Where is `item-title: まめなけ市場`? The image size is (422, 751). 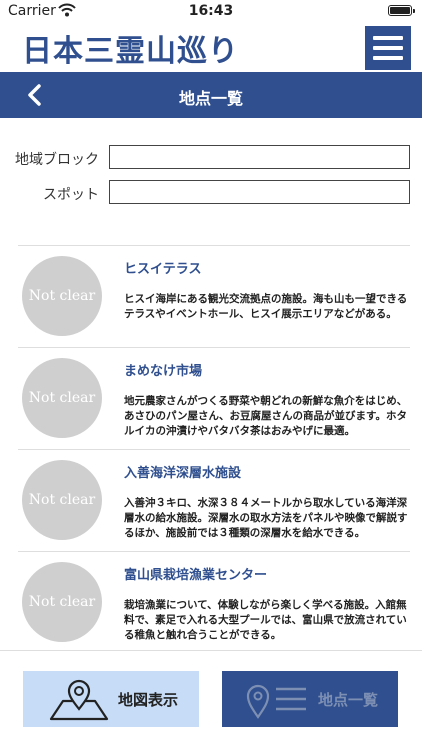 item-title: まめなけ市場 is located at coordinates (163, 371).